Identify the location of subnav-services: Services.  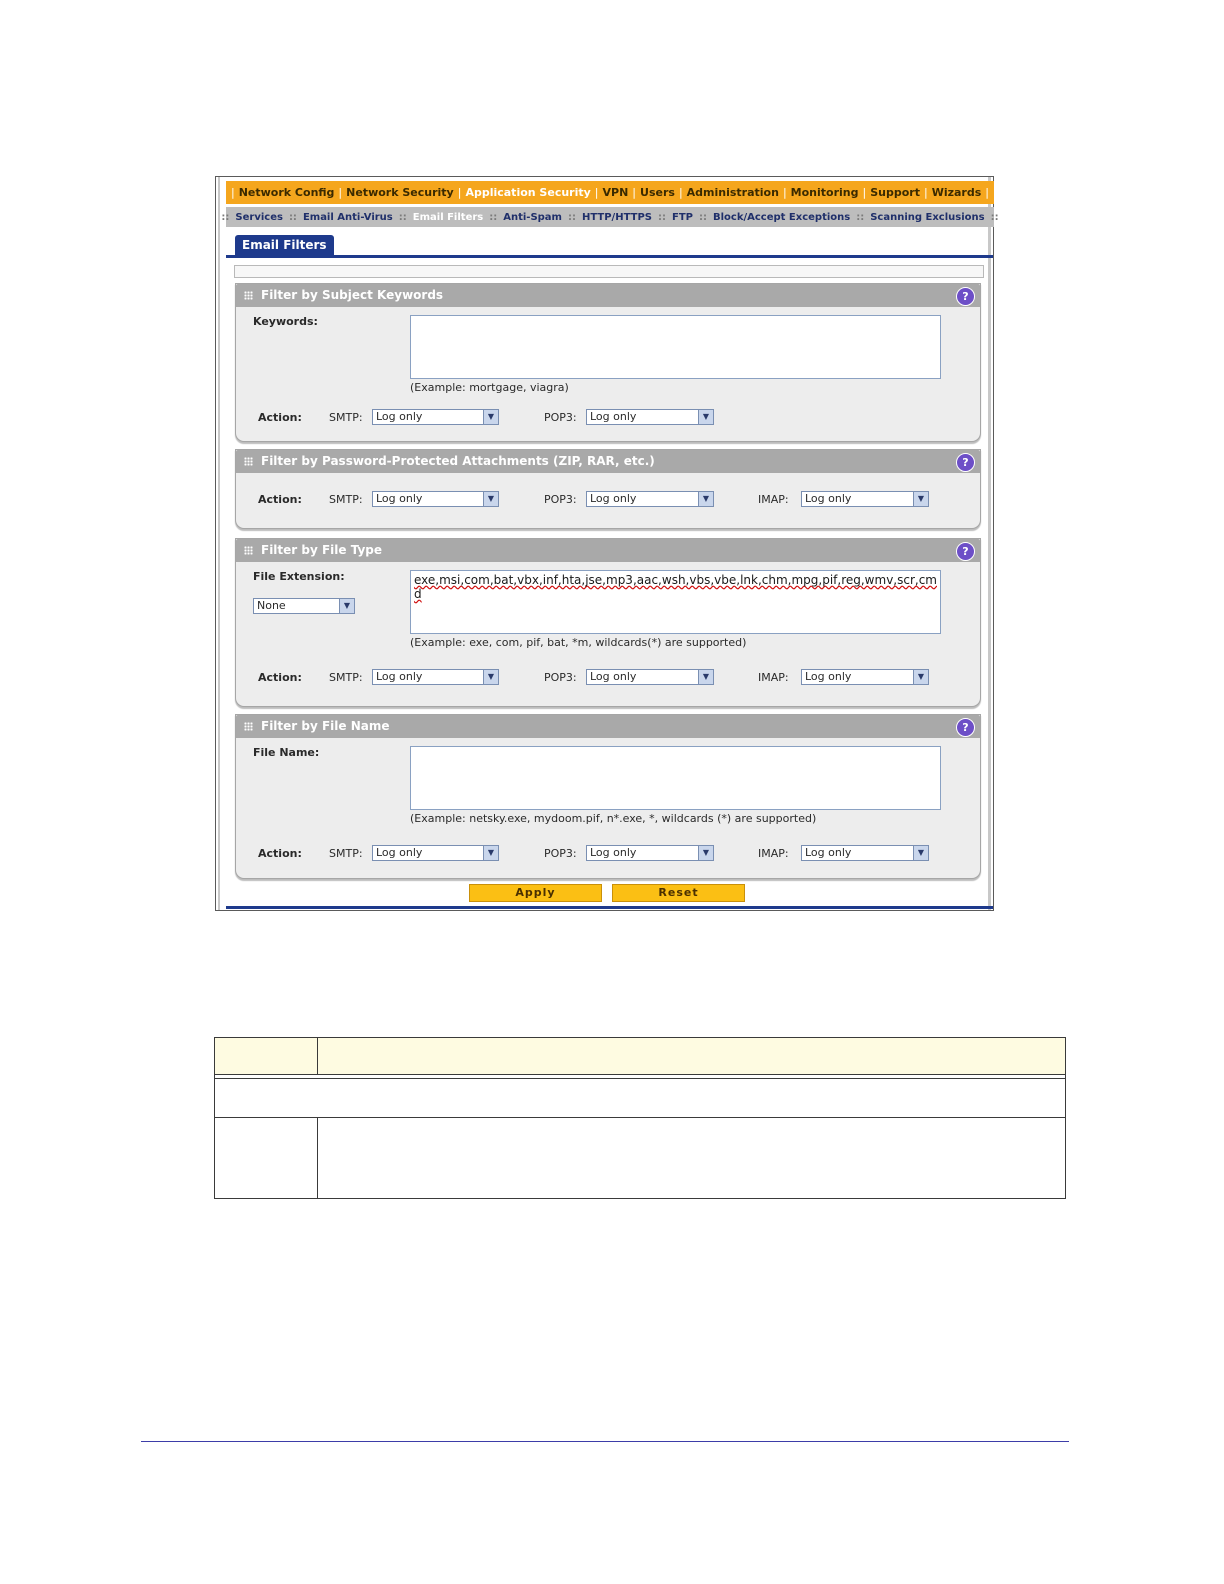
(259, 217).